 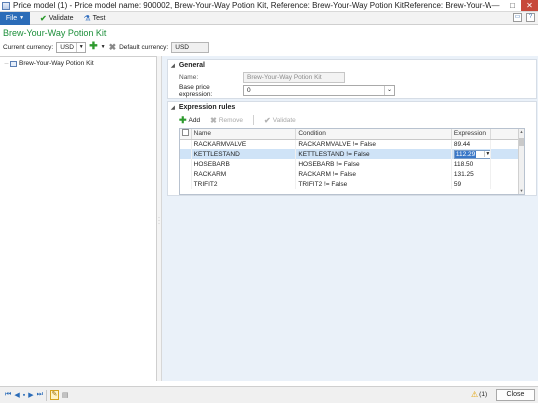 What do you see at coordinates (40, 395) in the screenshot?
I see `last-record-icon: ⏭` at bounding box center [40, 395].